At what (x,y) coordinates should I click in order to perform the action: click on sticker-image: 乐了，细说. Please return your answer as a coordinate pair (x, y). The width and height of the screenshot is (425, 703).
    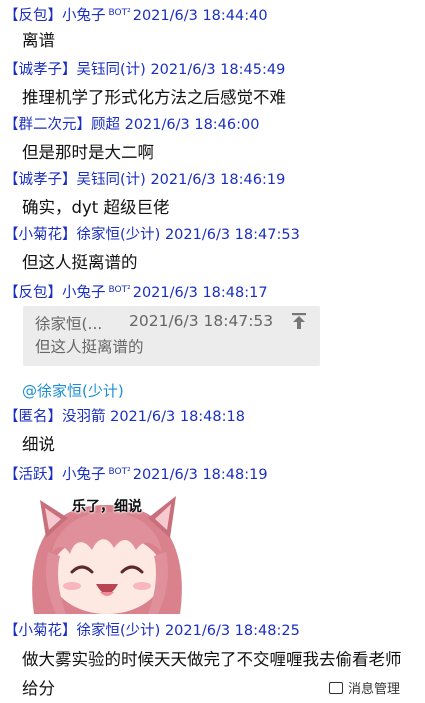
    Looking at the image, I should click on (107, 553).